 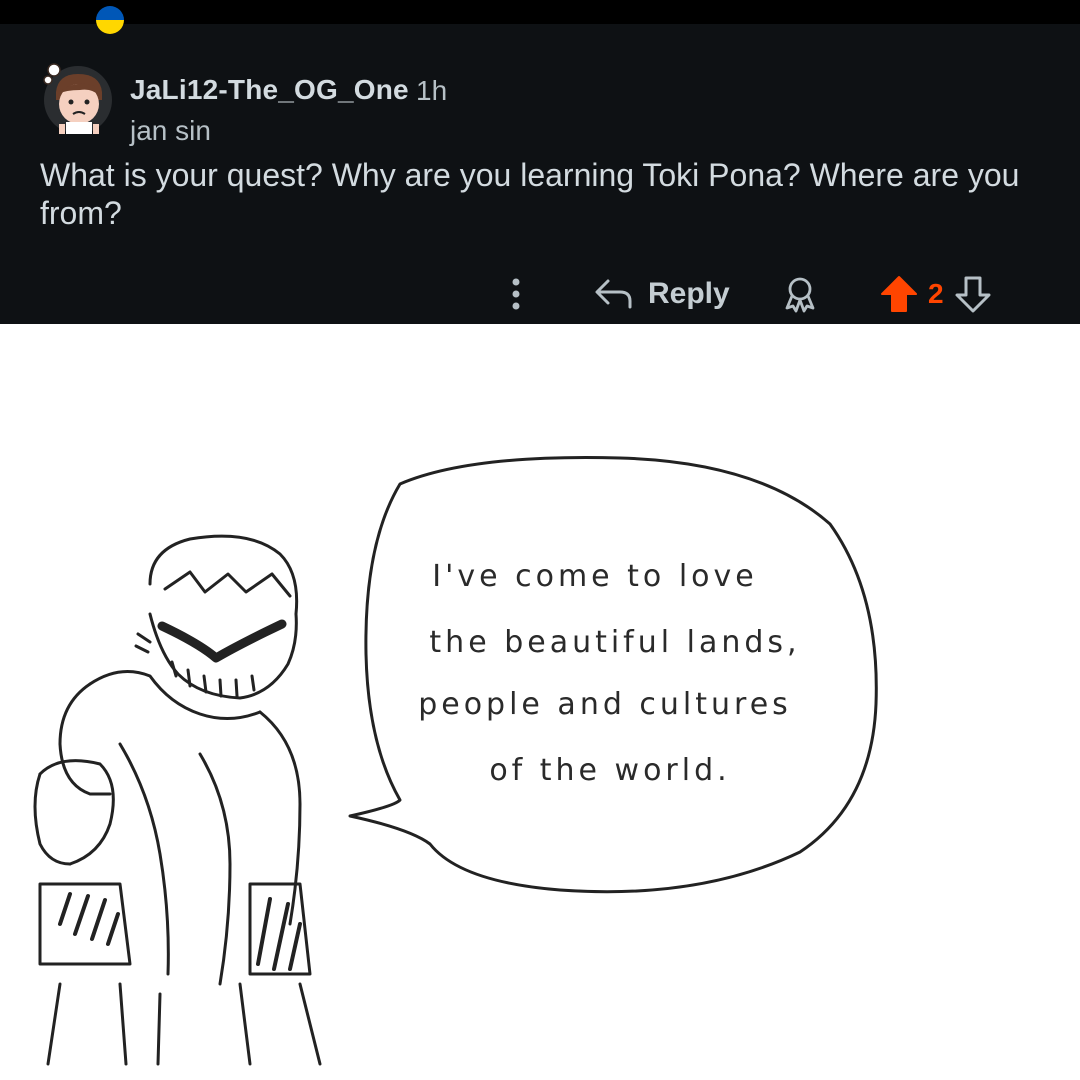 I want to click on comment-timestamp: 1h, so click(x=432, y=90).